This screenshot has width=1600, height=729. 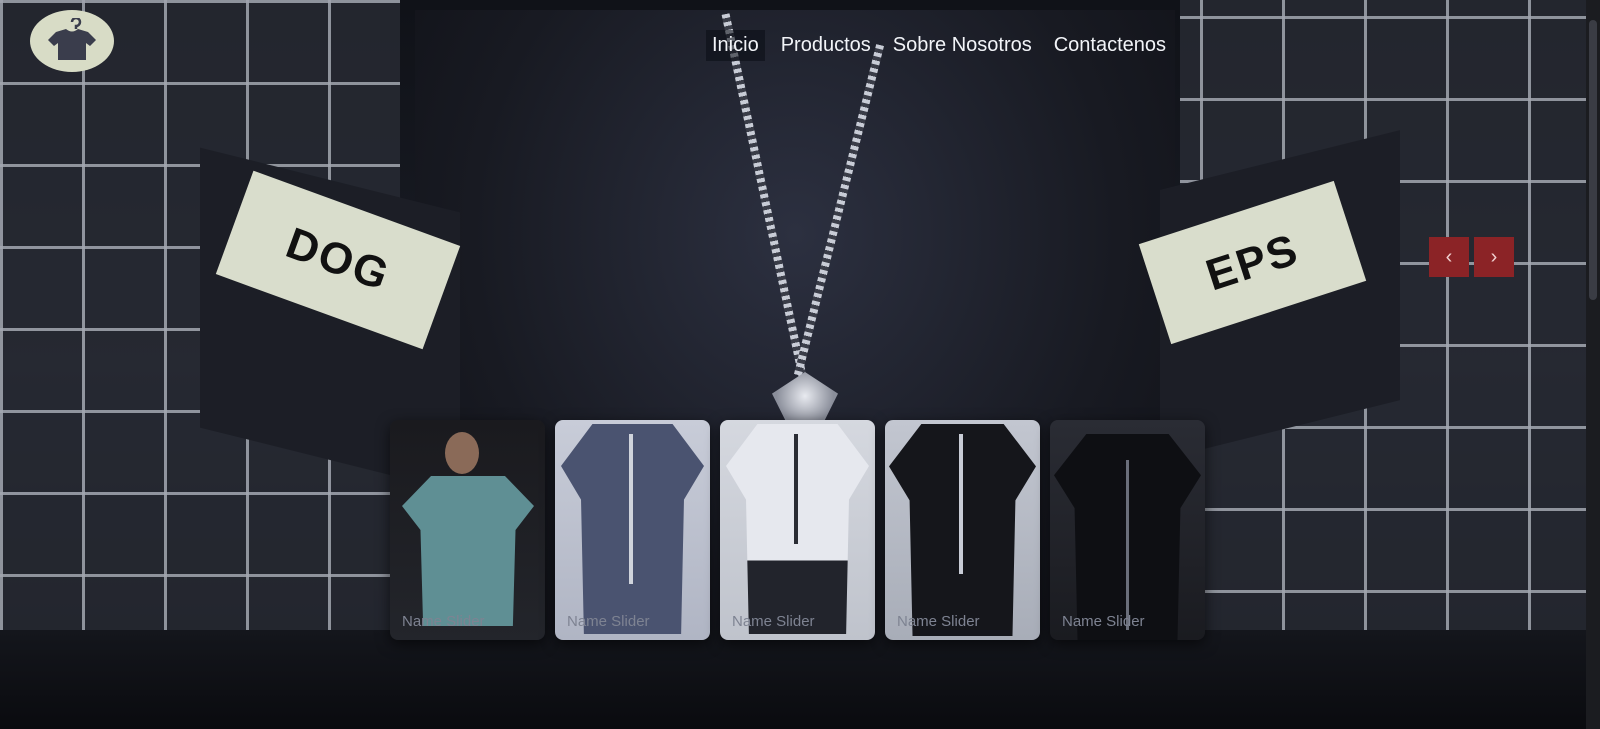 What do you see at coordinates (462, 453) in the screenshot?
I see `thumb-model-head` at bounding box center [462, 453].